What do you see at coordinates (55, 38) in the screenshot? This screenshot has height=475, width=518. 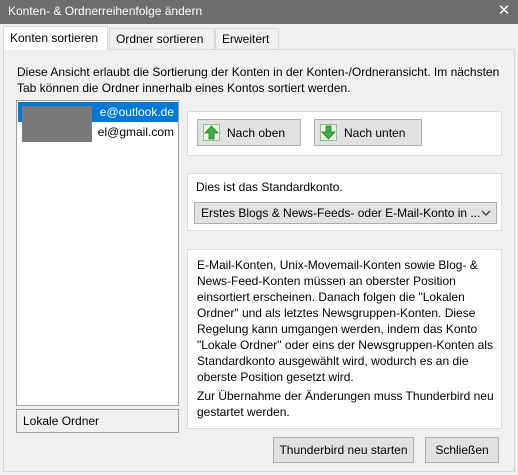 I see `tab-konten-sortieren: Konten sortieren` at bounding box center [55, 38].